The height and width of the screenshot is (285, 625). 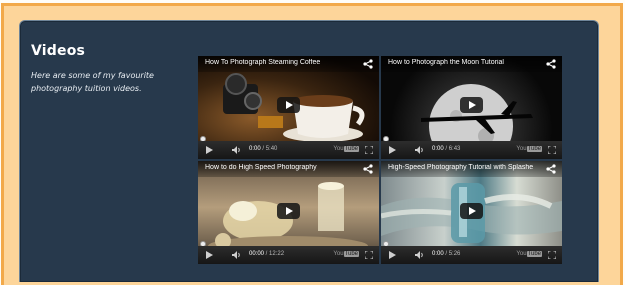 I want to click on time-total: 6:43, so click(x=454, y=149).